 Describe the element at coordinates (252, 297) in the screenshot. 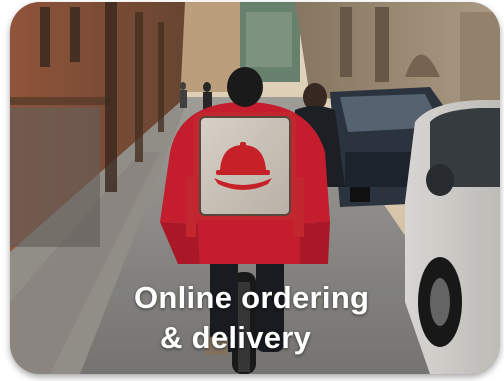

I see `caption-line-1: Online ordering` at that location.